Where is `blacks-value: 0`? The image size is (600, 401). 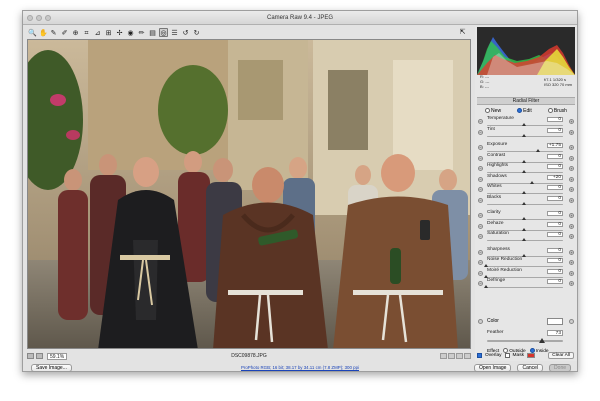
blacks-value: 0 is located at coordinates (555, 198).